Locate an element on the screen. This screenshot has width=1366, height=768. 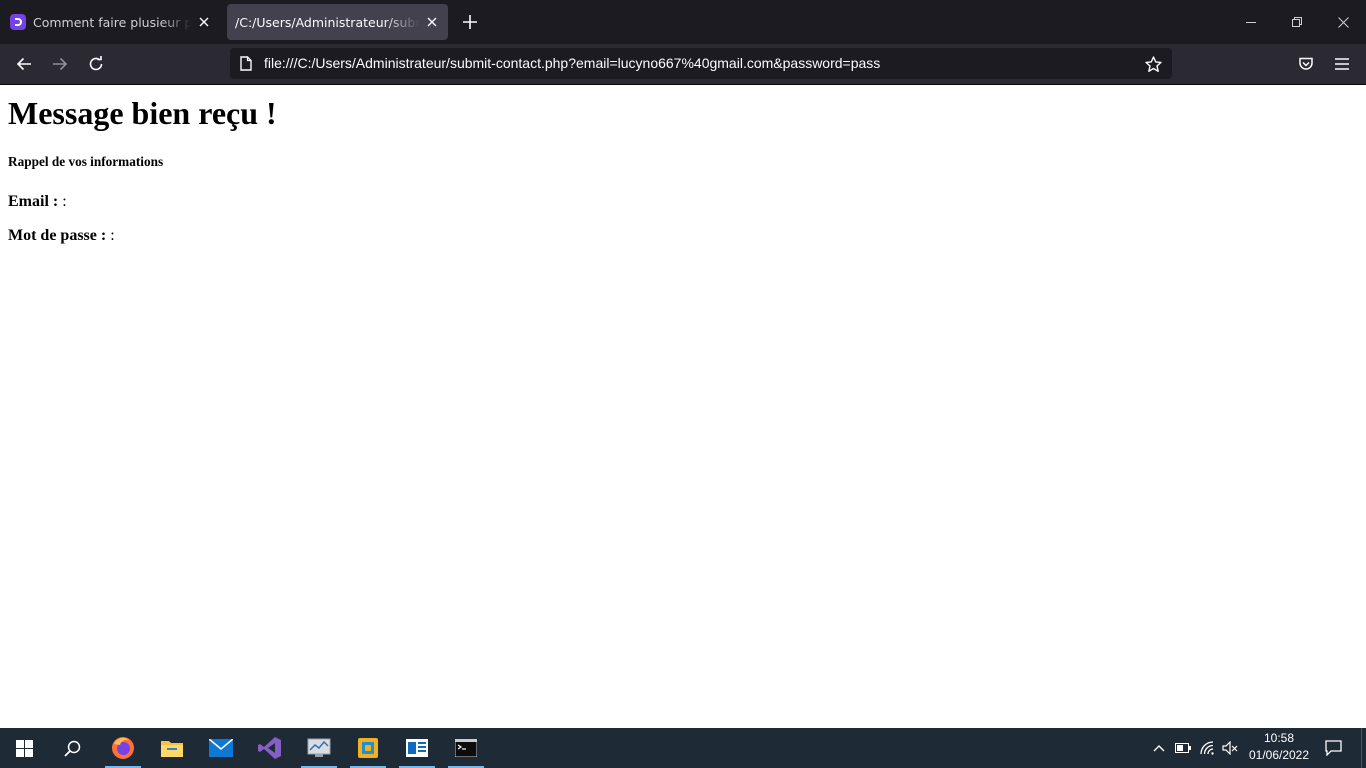
page-subtitle: Rappel de vos informations is located at coordinates (86, 161).